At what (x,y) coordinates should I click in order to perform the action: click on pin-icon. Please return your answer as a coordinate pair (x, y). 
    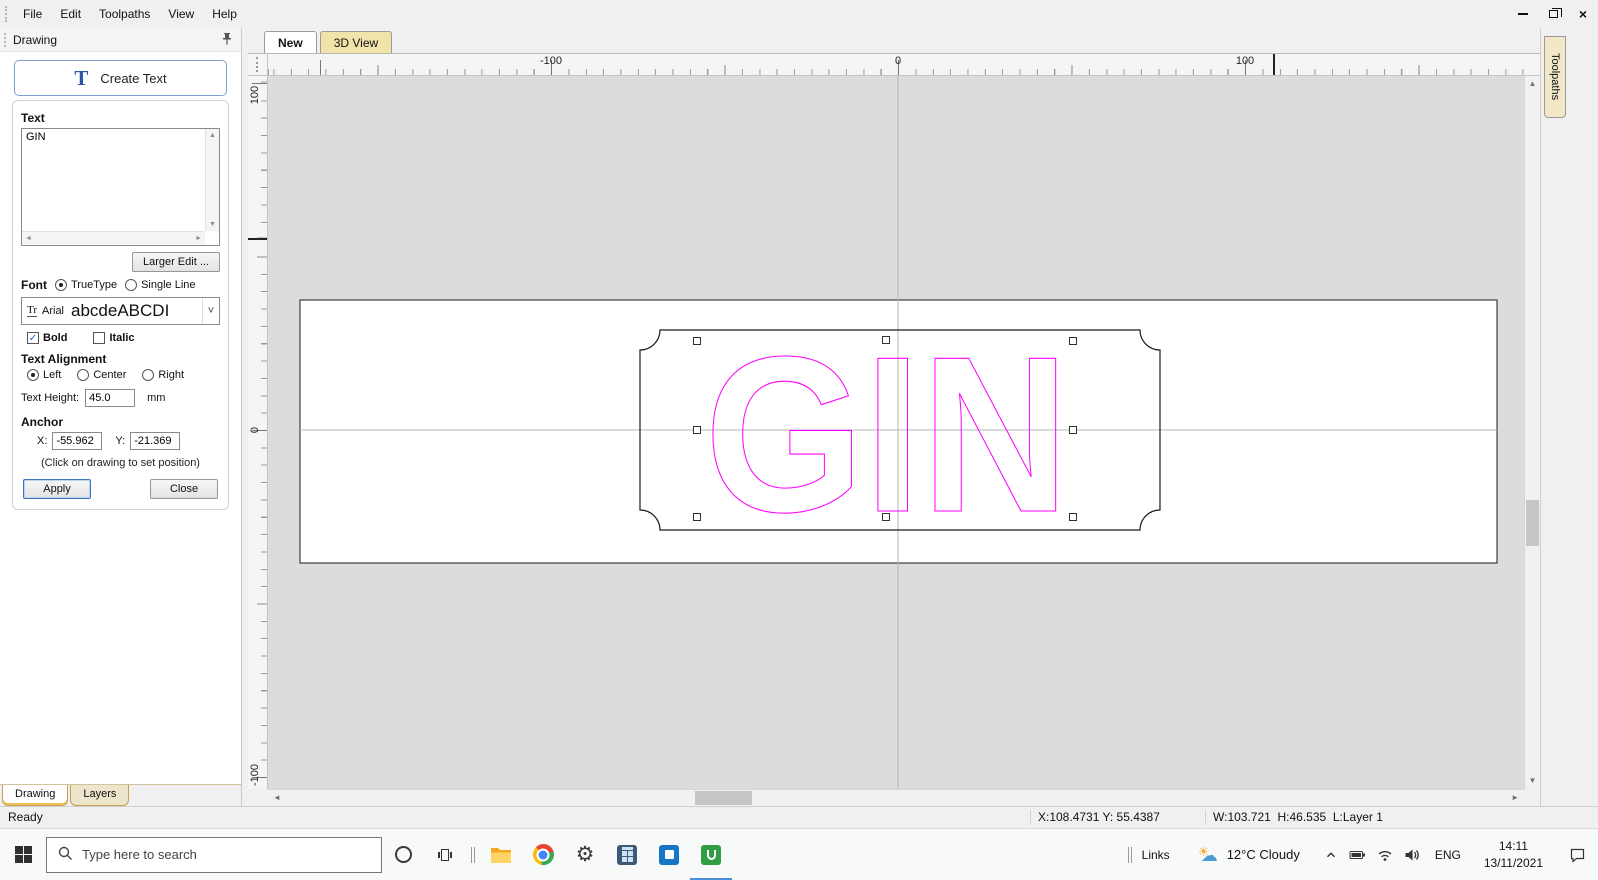
    Looking at the image, I should click on (227, 40).